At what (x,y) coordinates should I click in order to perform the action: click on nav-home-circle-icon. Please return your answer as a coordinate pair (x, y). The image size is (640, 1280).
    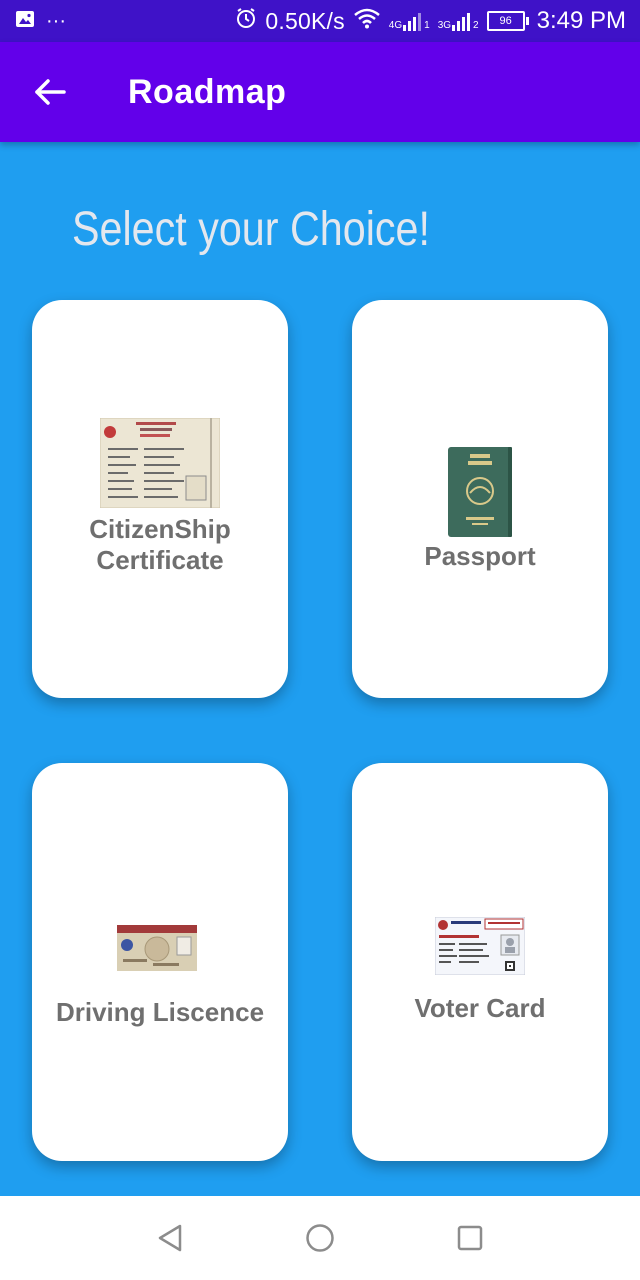
    Looking at the image, I should click on (320, 1238).